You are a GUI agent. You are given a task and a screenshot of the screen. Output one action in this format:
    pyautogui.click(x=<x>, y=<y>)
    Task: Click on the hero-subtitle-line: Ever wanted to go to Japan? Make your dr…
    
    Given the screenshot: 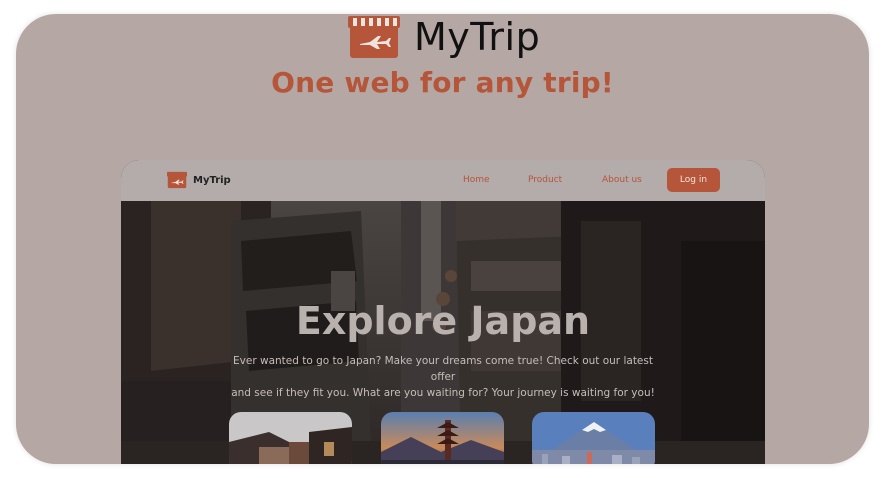 What is the action you would take?
    pyautogui.click(x=443, y=369)
    